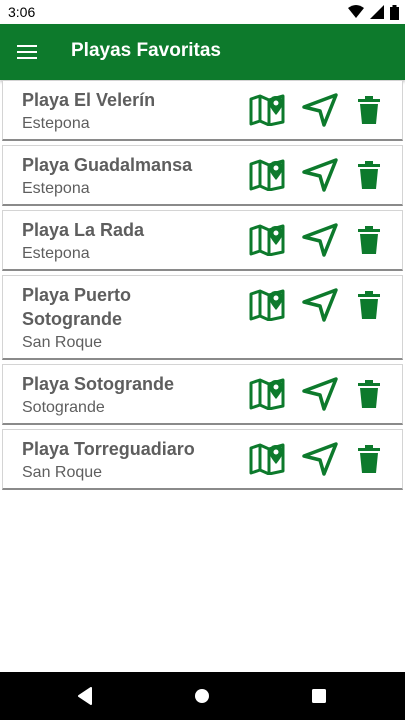 Image resolution: width=405 pixels, height=720 pixels. What do you see at coordinates (28, 52) in the screenshot?
I see `menu-icon` at bounding box center [28, 52].